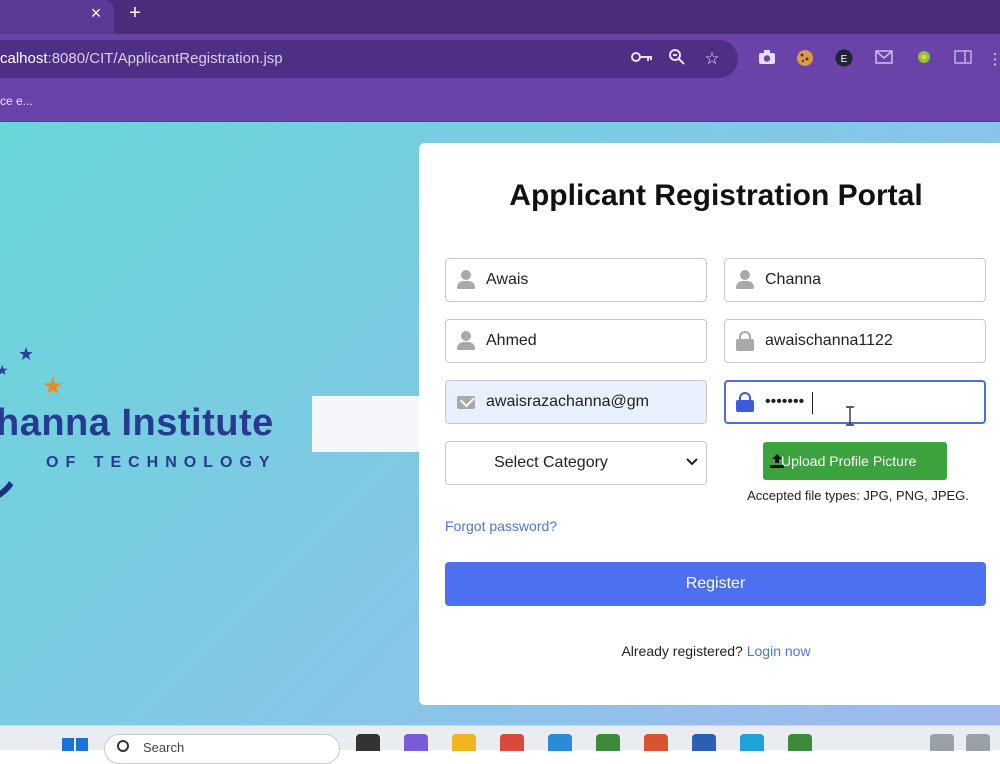  What do you see at coordinates (501, 526) in the screenshot?
I see `forgot-password-link: Forgot password?` at bounding box center [501, 526].